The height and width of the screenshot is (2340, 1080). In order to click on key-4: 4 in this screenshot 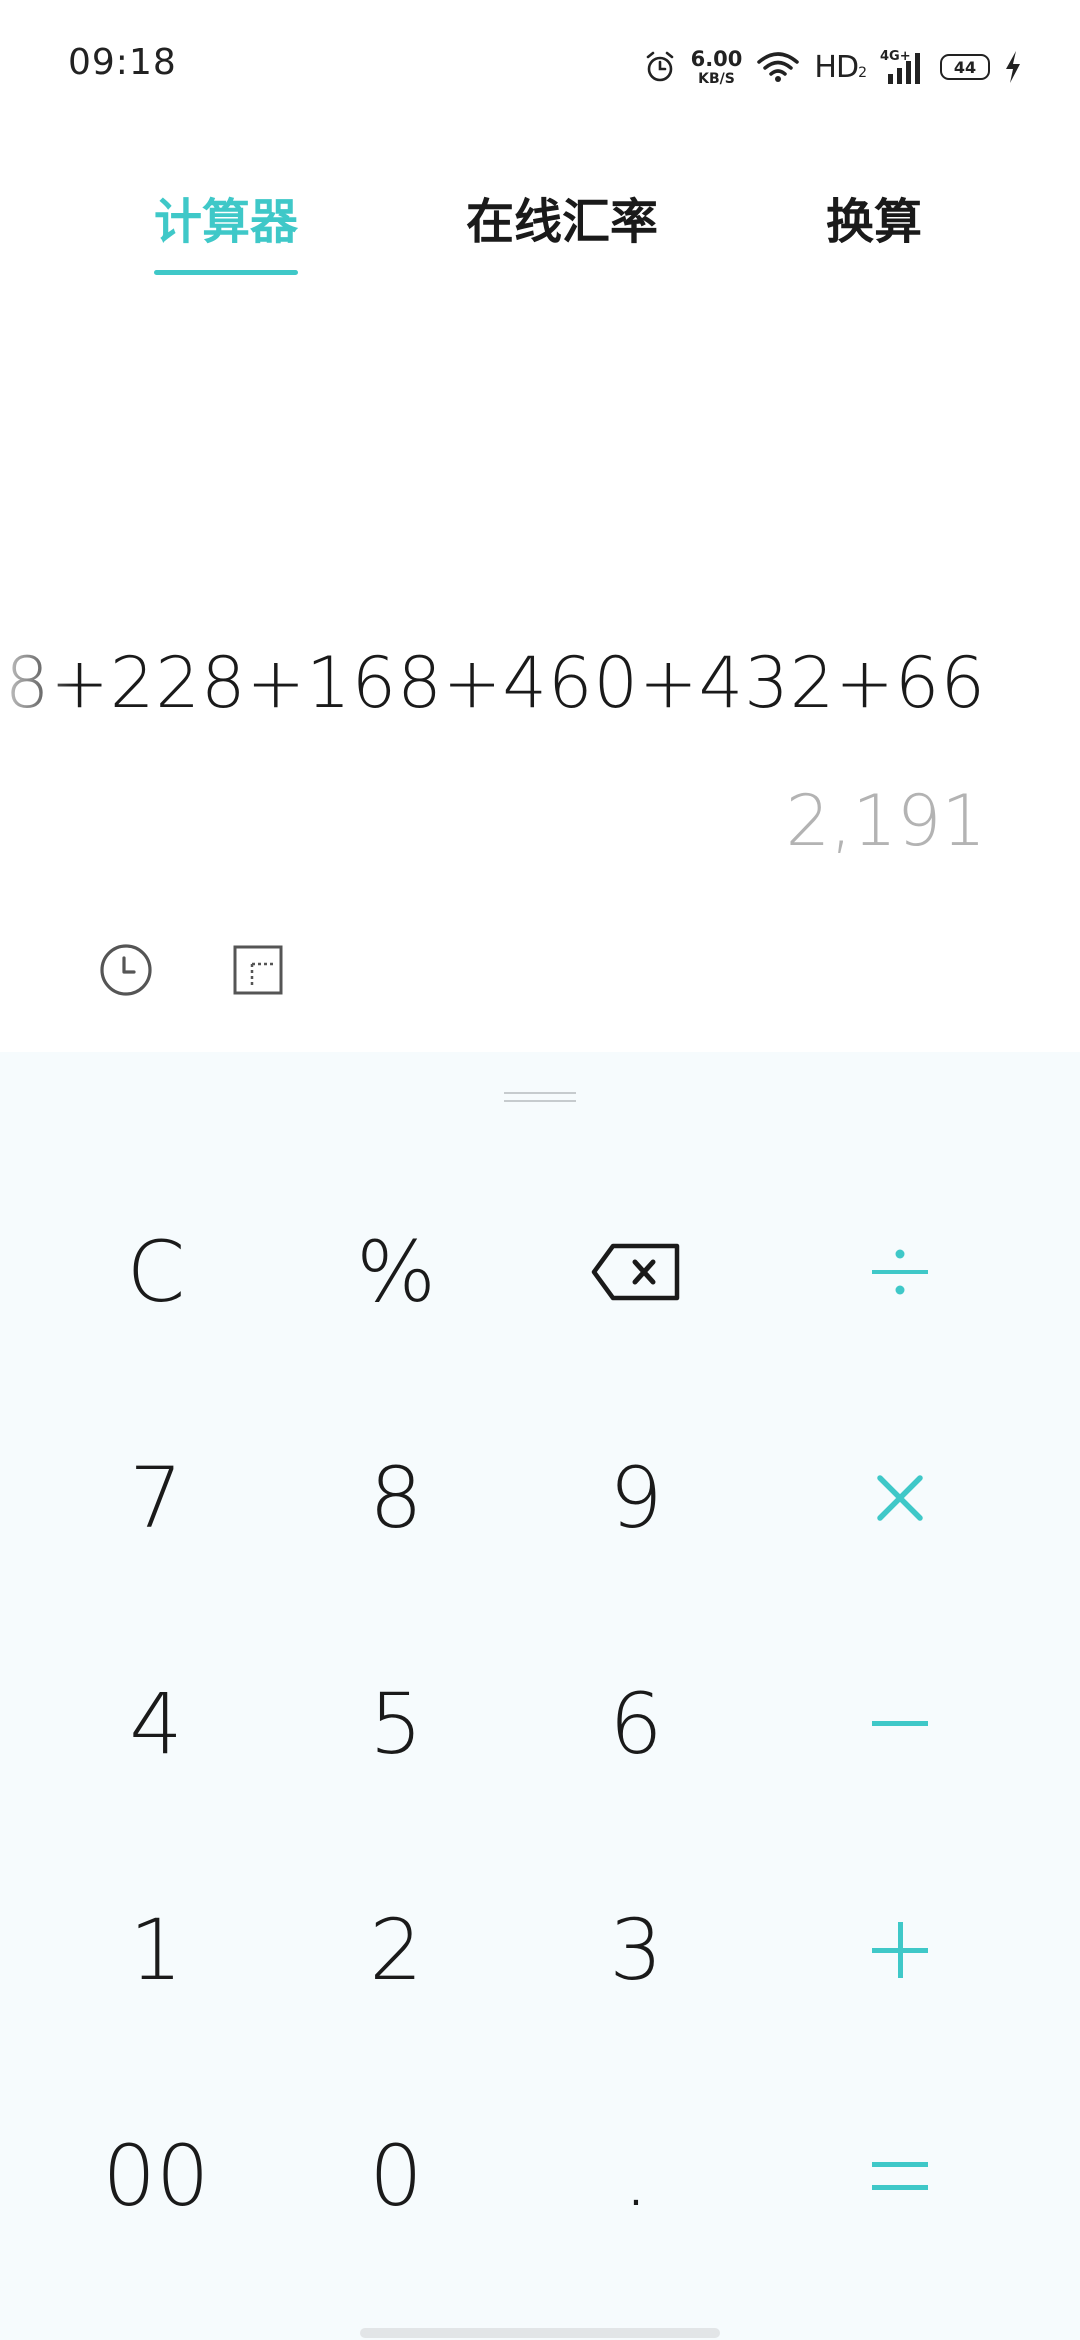, I will do `click(156, 1724)`.